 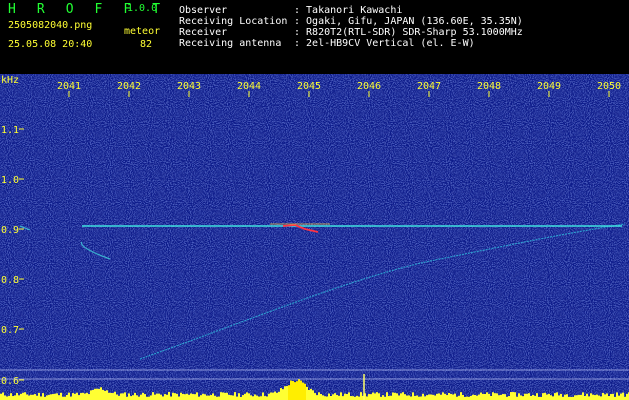 What do you see at coordinates (249, 86) in the screenshot?
I see `time-tick-label: 2044` at bounding box center [249, 86].